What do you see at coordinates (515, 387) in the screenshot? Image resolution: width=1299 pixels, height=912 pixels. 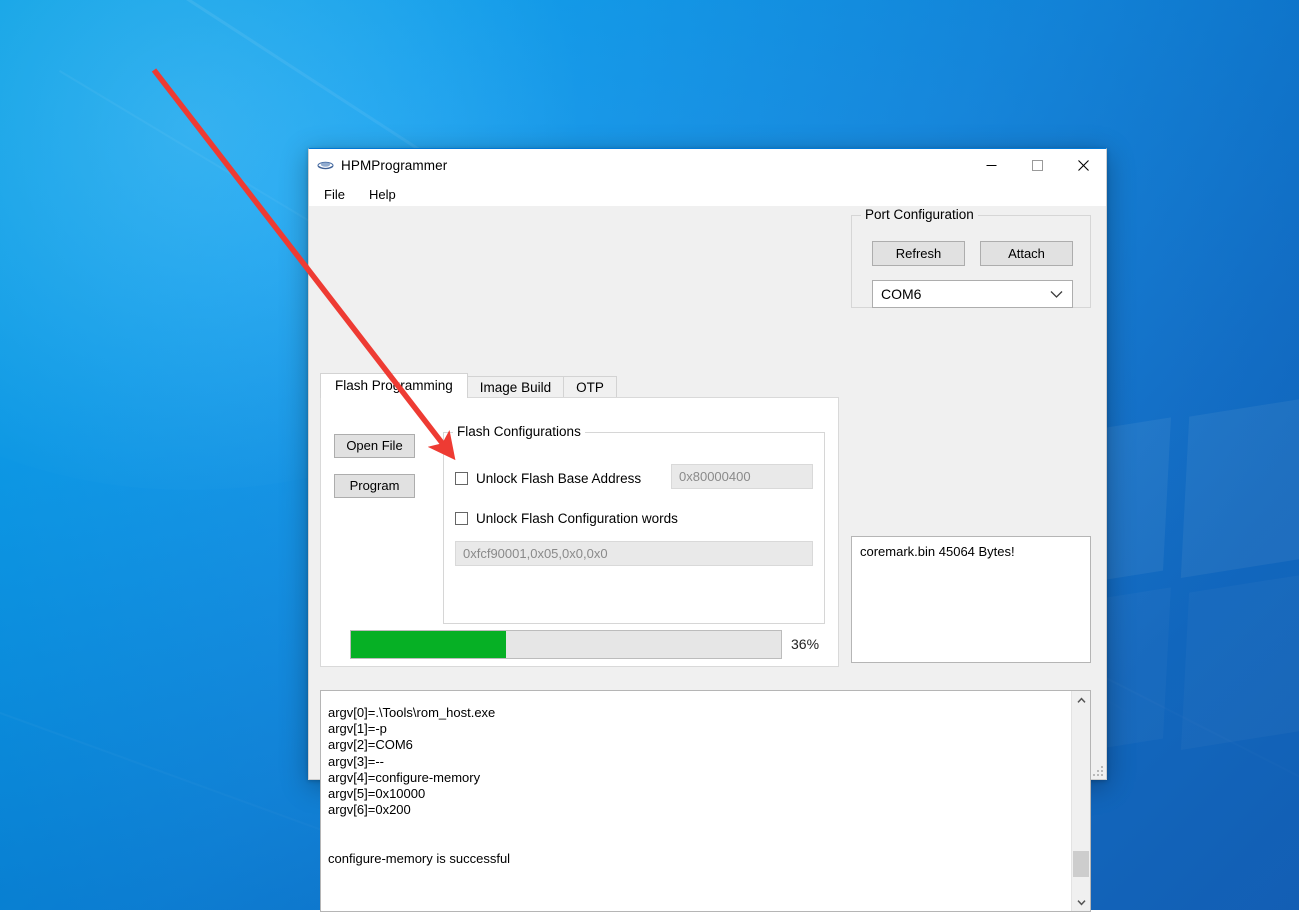 I see `tab-image-build: Image Build` at bounding box center [515, 387].